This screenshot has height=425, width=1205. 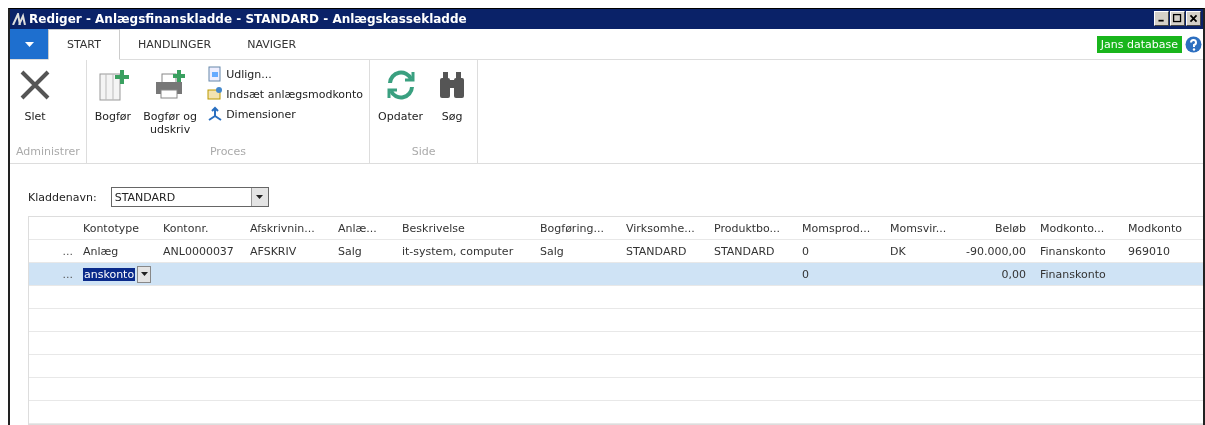 What do you see at coordinates (35, 96) in the screenshot?
I see `ribbon-button: Slet` at bounding box center [35, 96].